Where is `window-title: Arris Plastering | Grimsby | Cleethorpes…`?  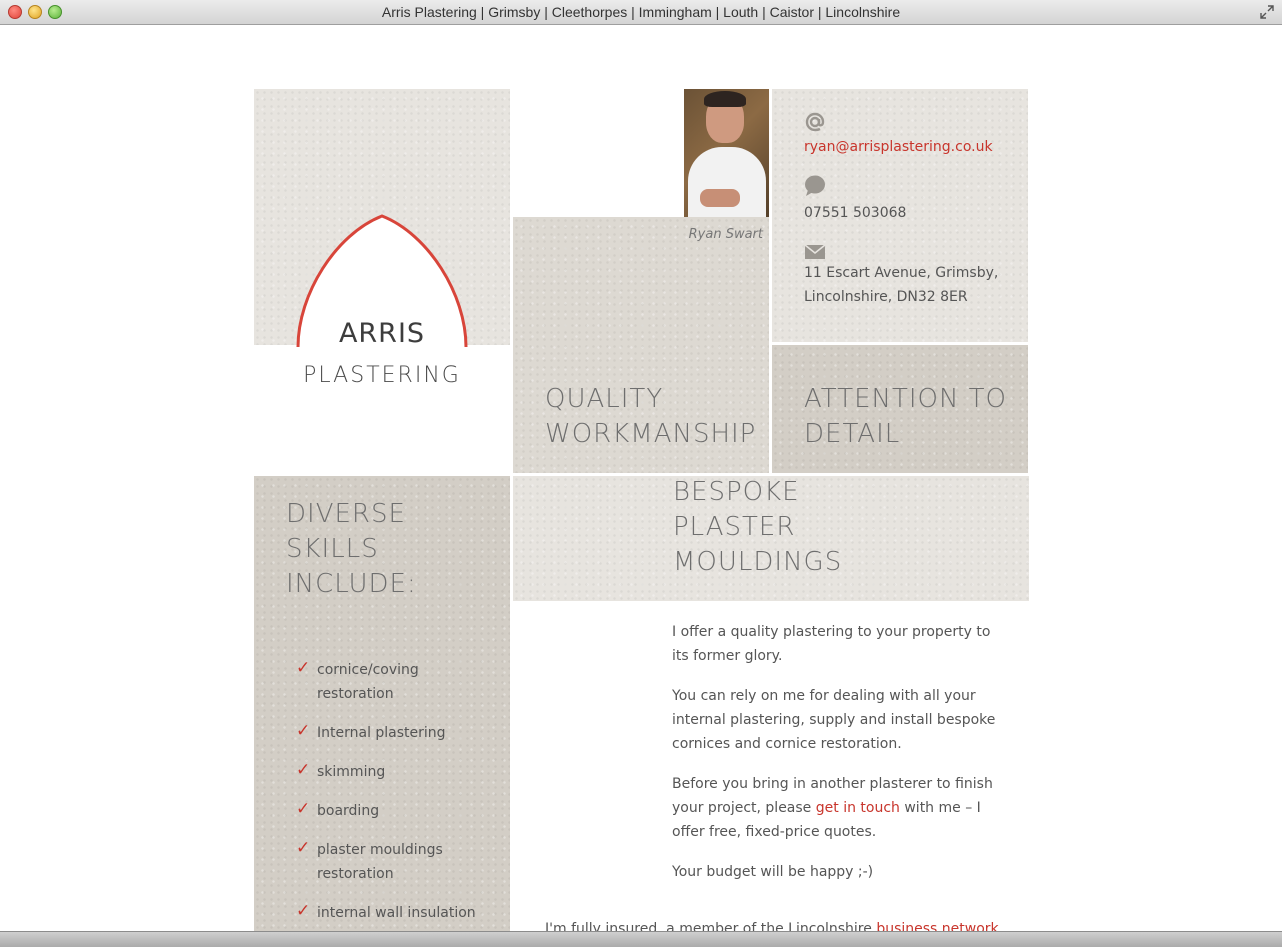
window-title: Arris Plastering | Grimsby | Cleethorpes… is located at coordinates (641, 12).